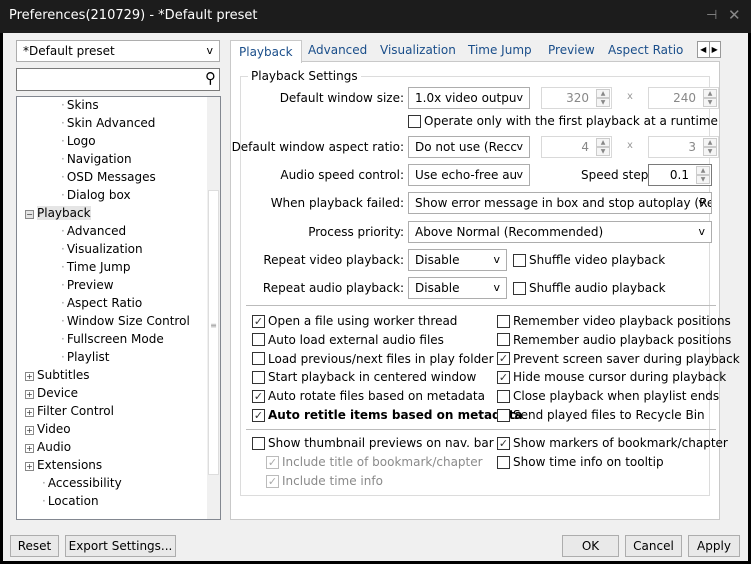  Describe the element at coordinates (601, 415) in the screenshot. I see `option-checkbox: Send played files to Recycle Bin` at that location.